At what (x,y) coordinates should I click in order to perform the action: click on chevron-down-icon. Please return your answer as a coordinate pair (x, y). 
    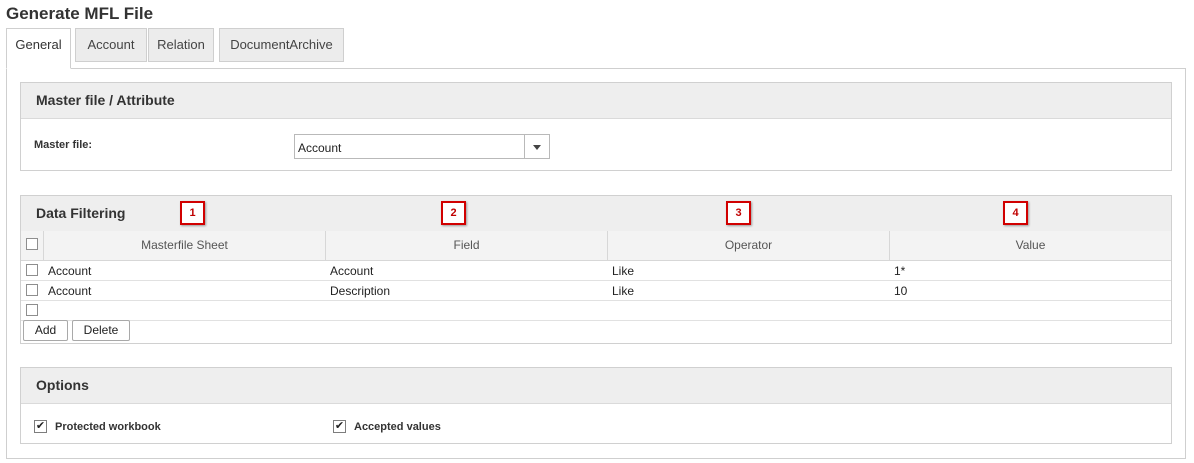
    Looking at the image, I should click on (537, 147).